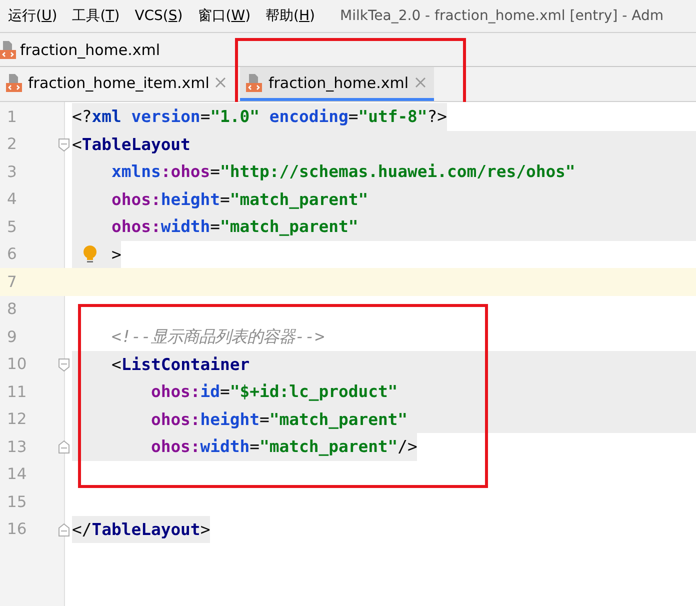  I want to click on line-number: 4, so click(12, 199).